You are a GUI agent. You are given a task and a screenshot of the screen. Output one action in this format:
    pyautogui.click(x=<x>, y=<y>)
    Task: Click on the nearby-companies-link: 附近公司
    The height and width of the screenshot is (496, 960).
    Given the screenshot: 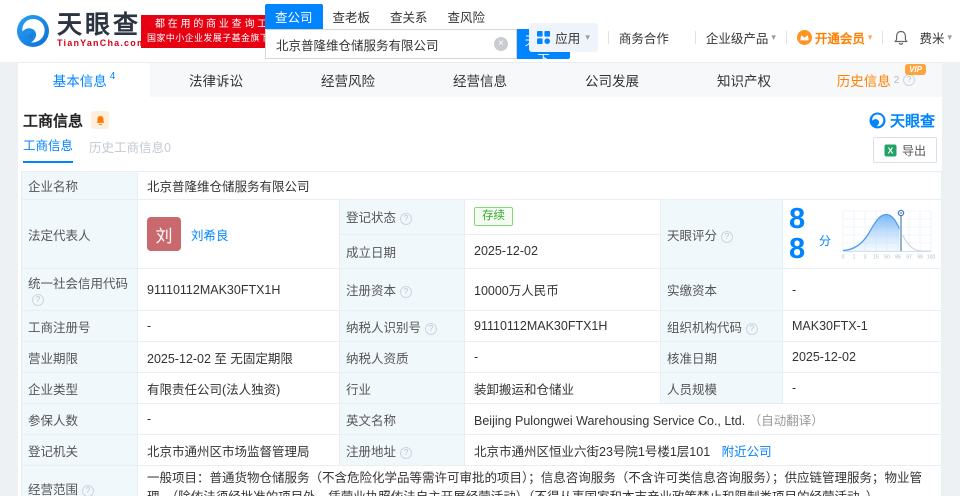 What is the action you would take?
    pyautogui.click(x=747, y=452)
    